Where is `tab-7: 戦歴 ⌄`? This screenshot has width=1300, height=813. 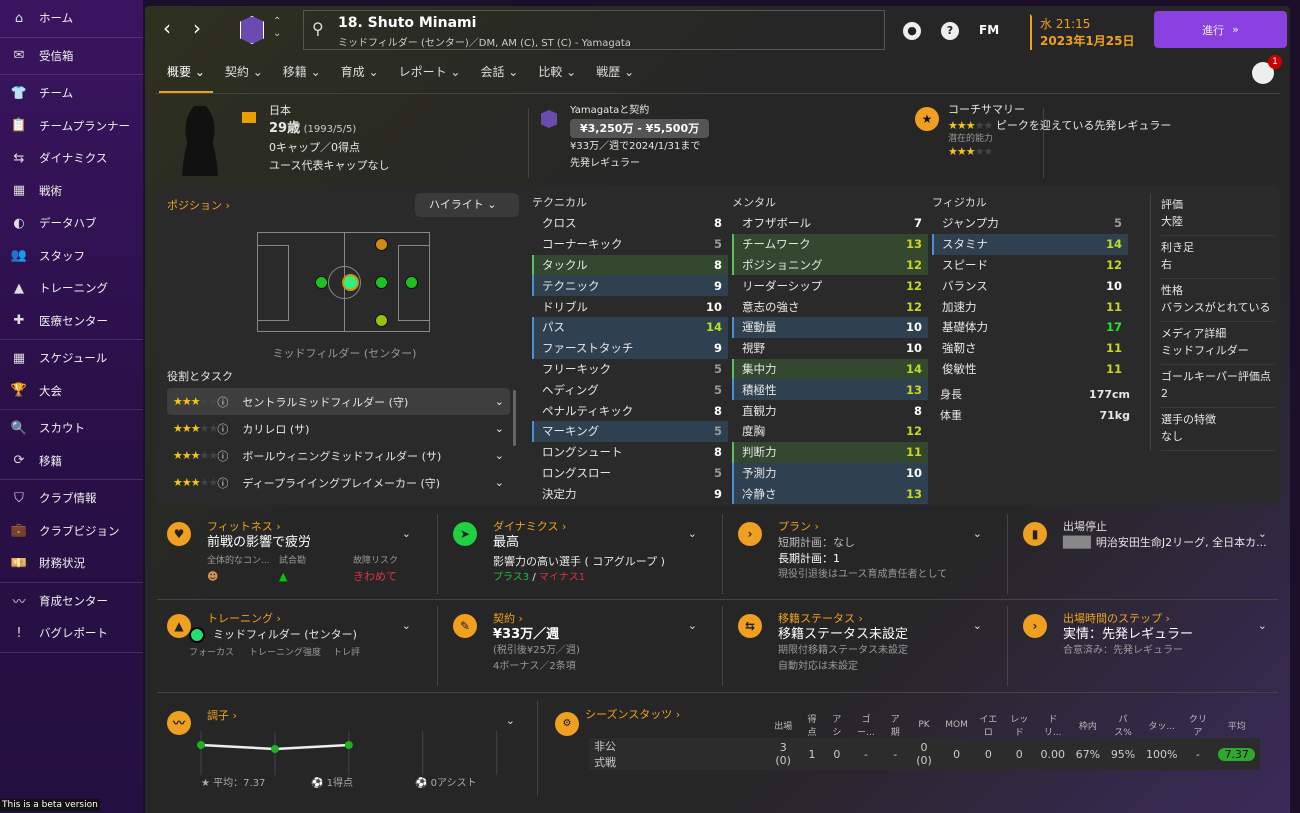
tab-7: 戦歴 ⌄ is located at coordinates (615, 75).